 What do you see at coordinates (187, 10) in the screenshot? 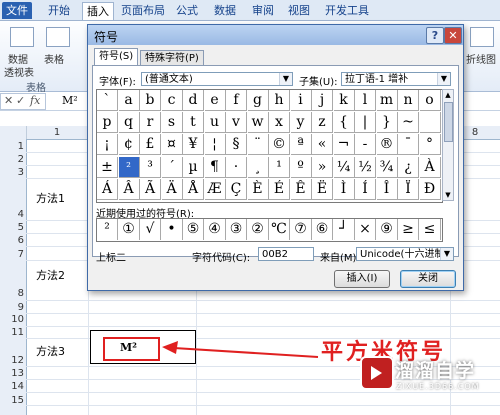
I see `tab-formulas: 公式` at bounding box center [187, 10].